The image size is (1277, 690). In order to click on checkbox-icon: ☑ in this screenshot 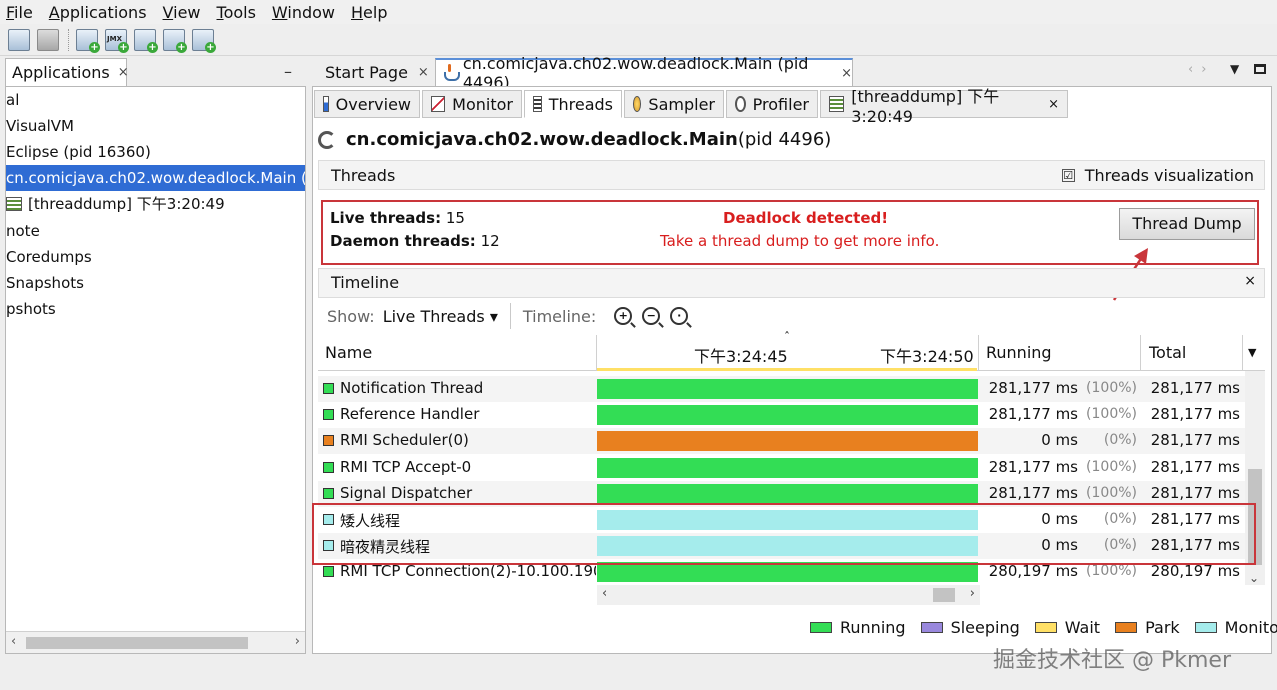, I will do `click(1068, 175)`.